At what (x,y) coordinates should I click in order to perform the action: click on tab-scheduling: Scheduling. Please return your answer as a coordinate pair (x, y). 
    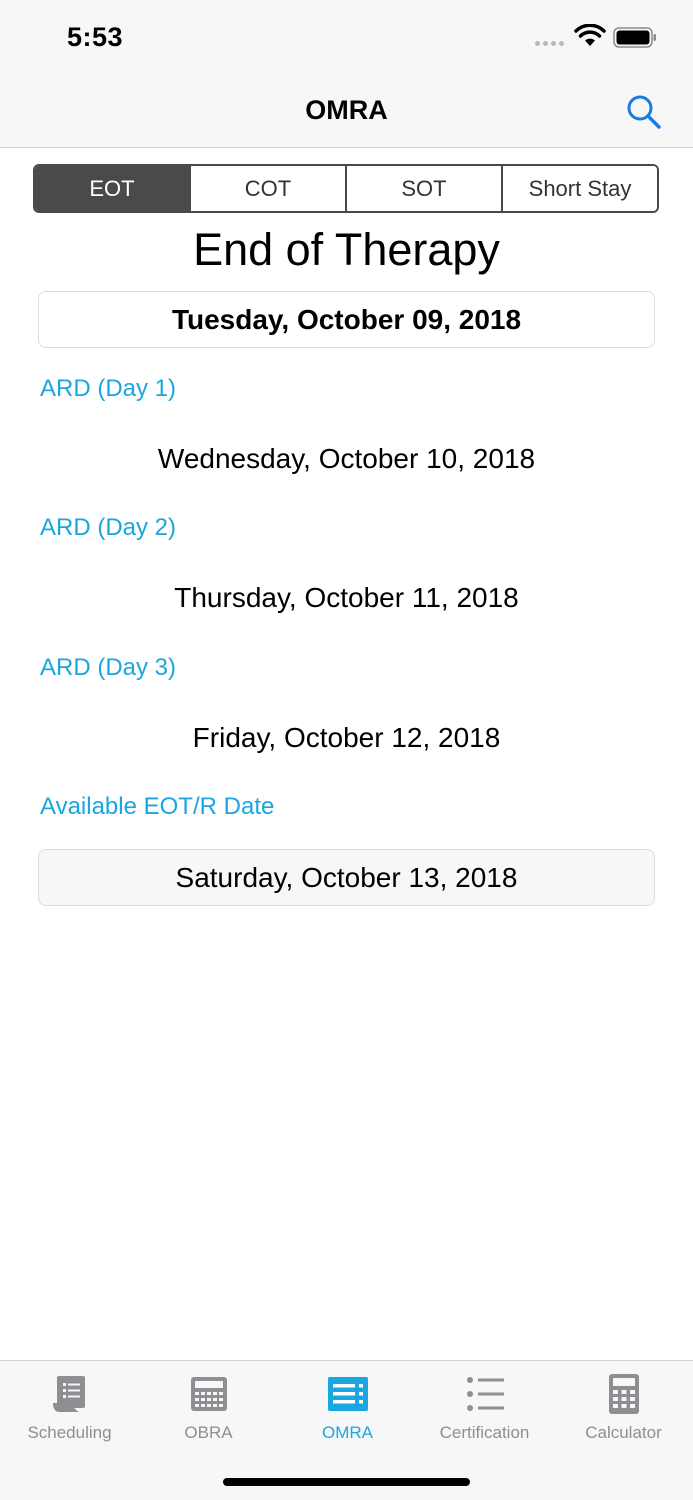
    Looking at the image, I should click on (69, 1408).